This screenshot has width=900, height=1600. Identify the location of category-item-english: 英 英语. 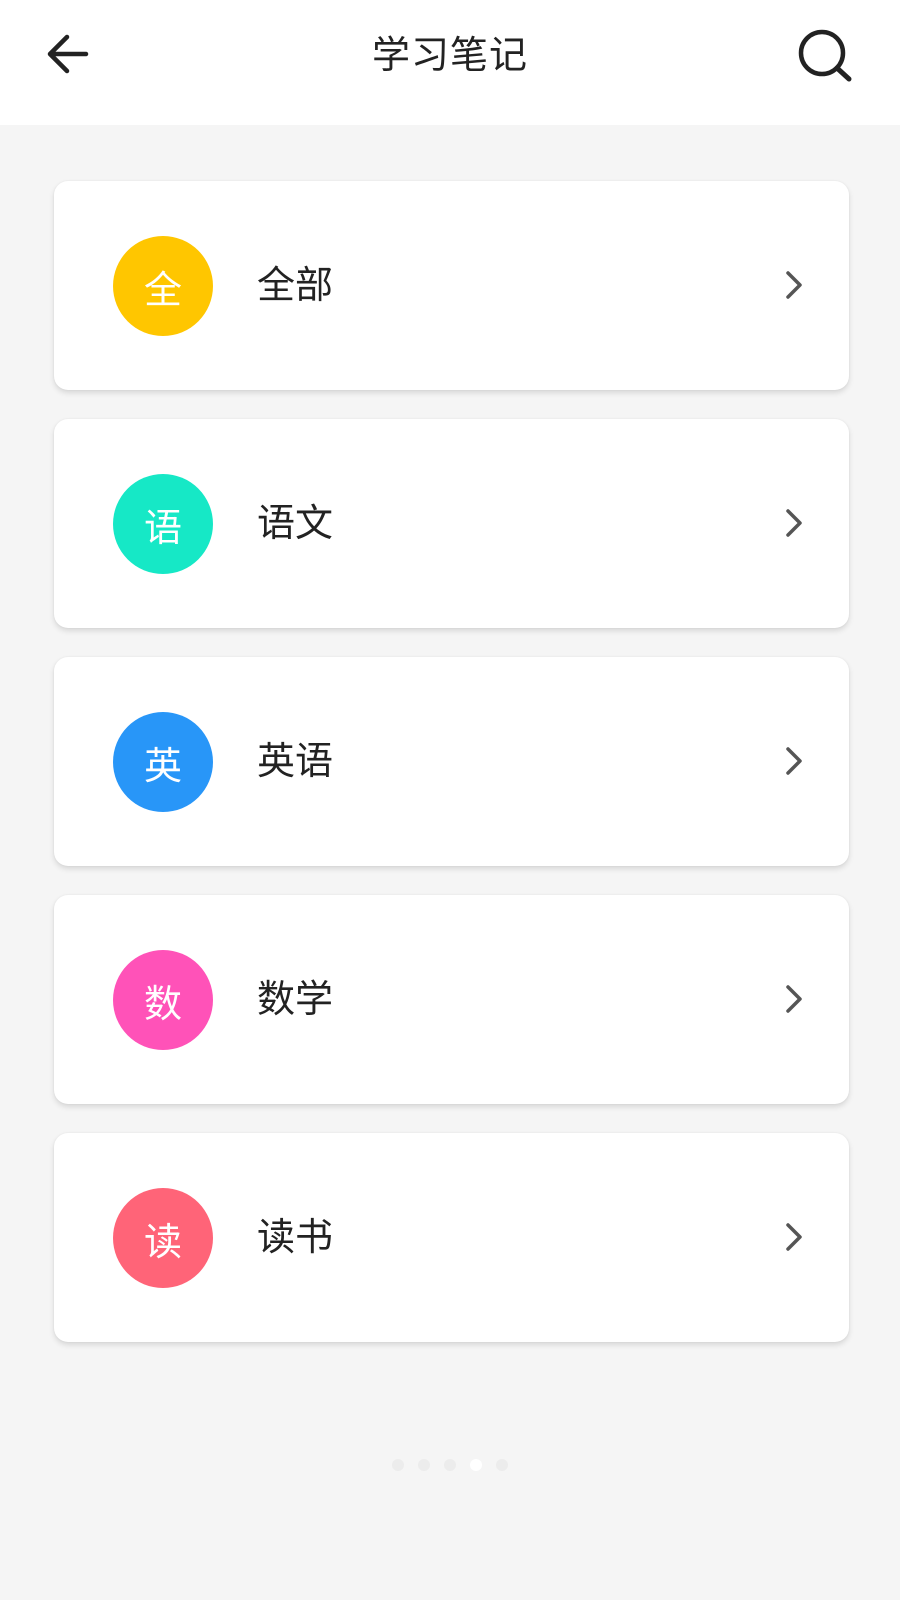
(451, 761).